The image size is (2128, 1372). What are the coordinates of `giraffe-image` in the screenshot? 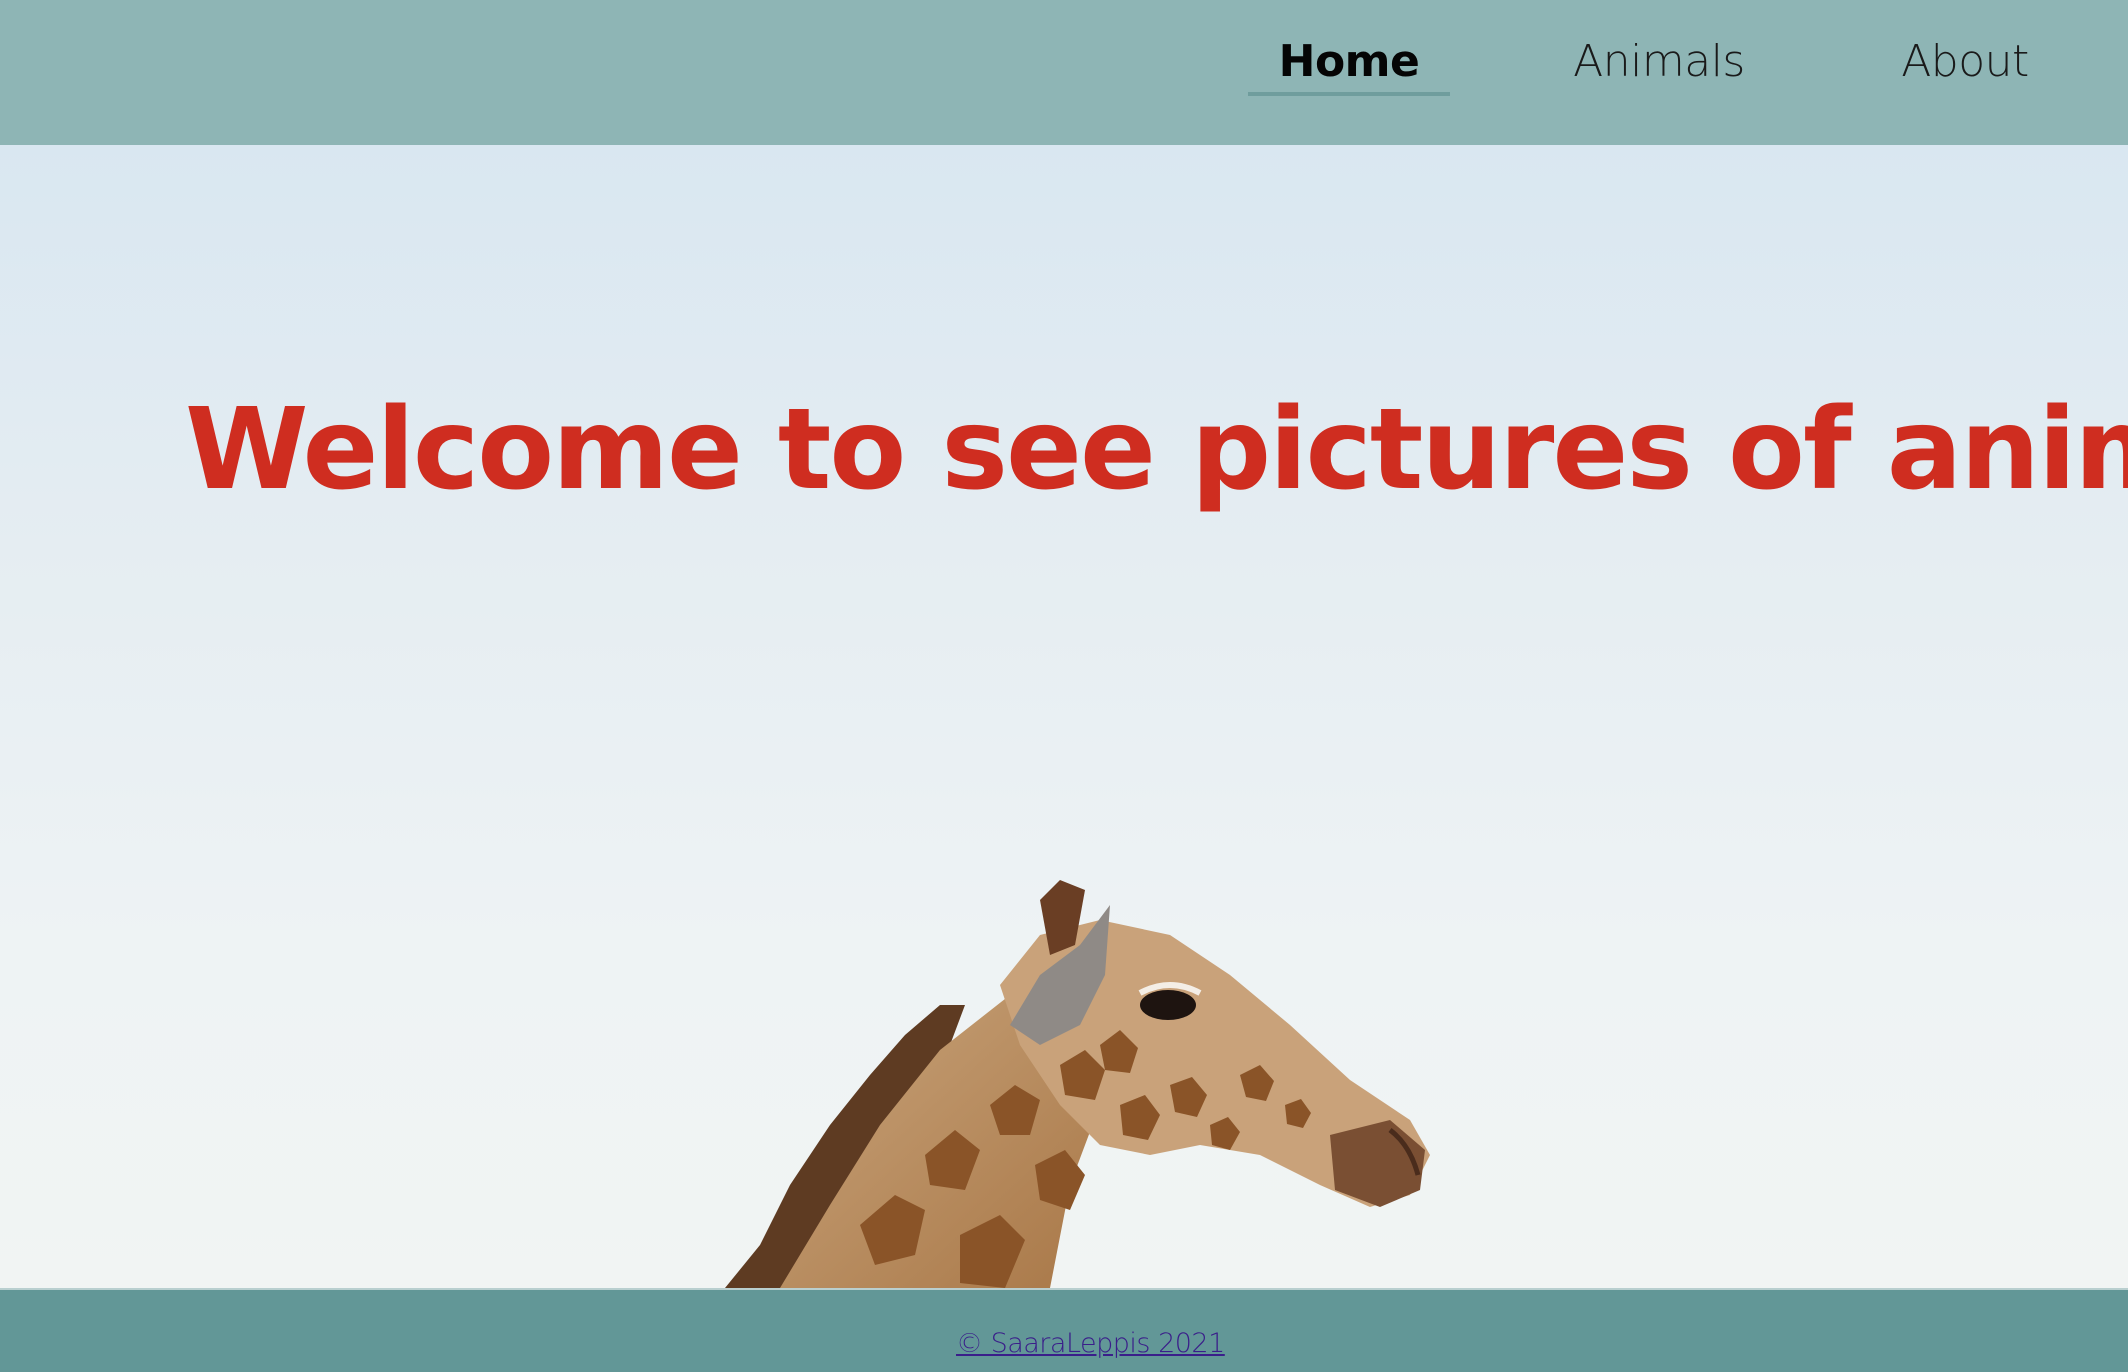 It's located at (1077, 1084).